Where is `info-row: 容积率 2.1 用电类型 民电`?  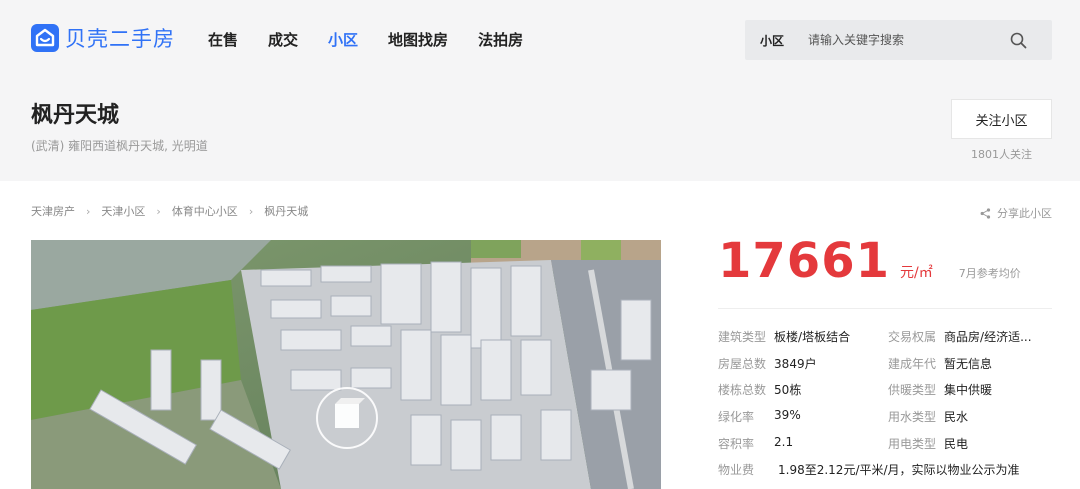 info-row: 容积率 2.1 用电类型 民电 is located at coordinates (888, 448).